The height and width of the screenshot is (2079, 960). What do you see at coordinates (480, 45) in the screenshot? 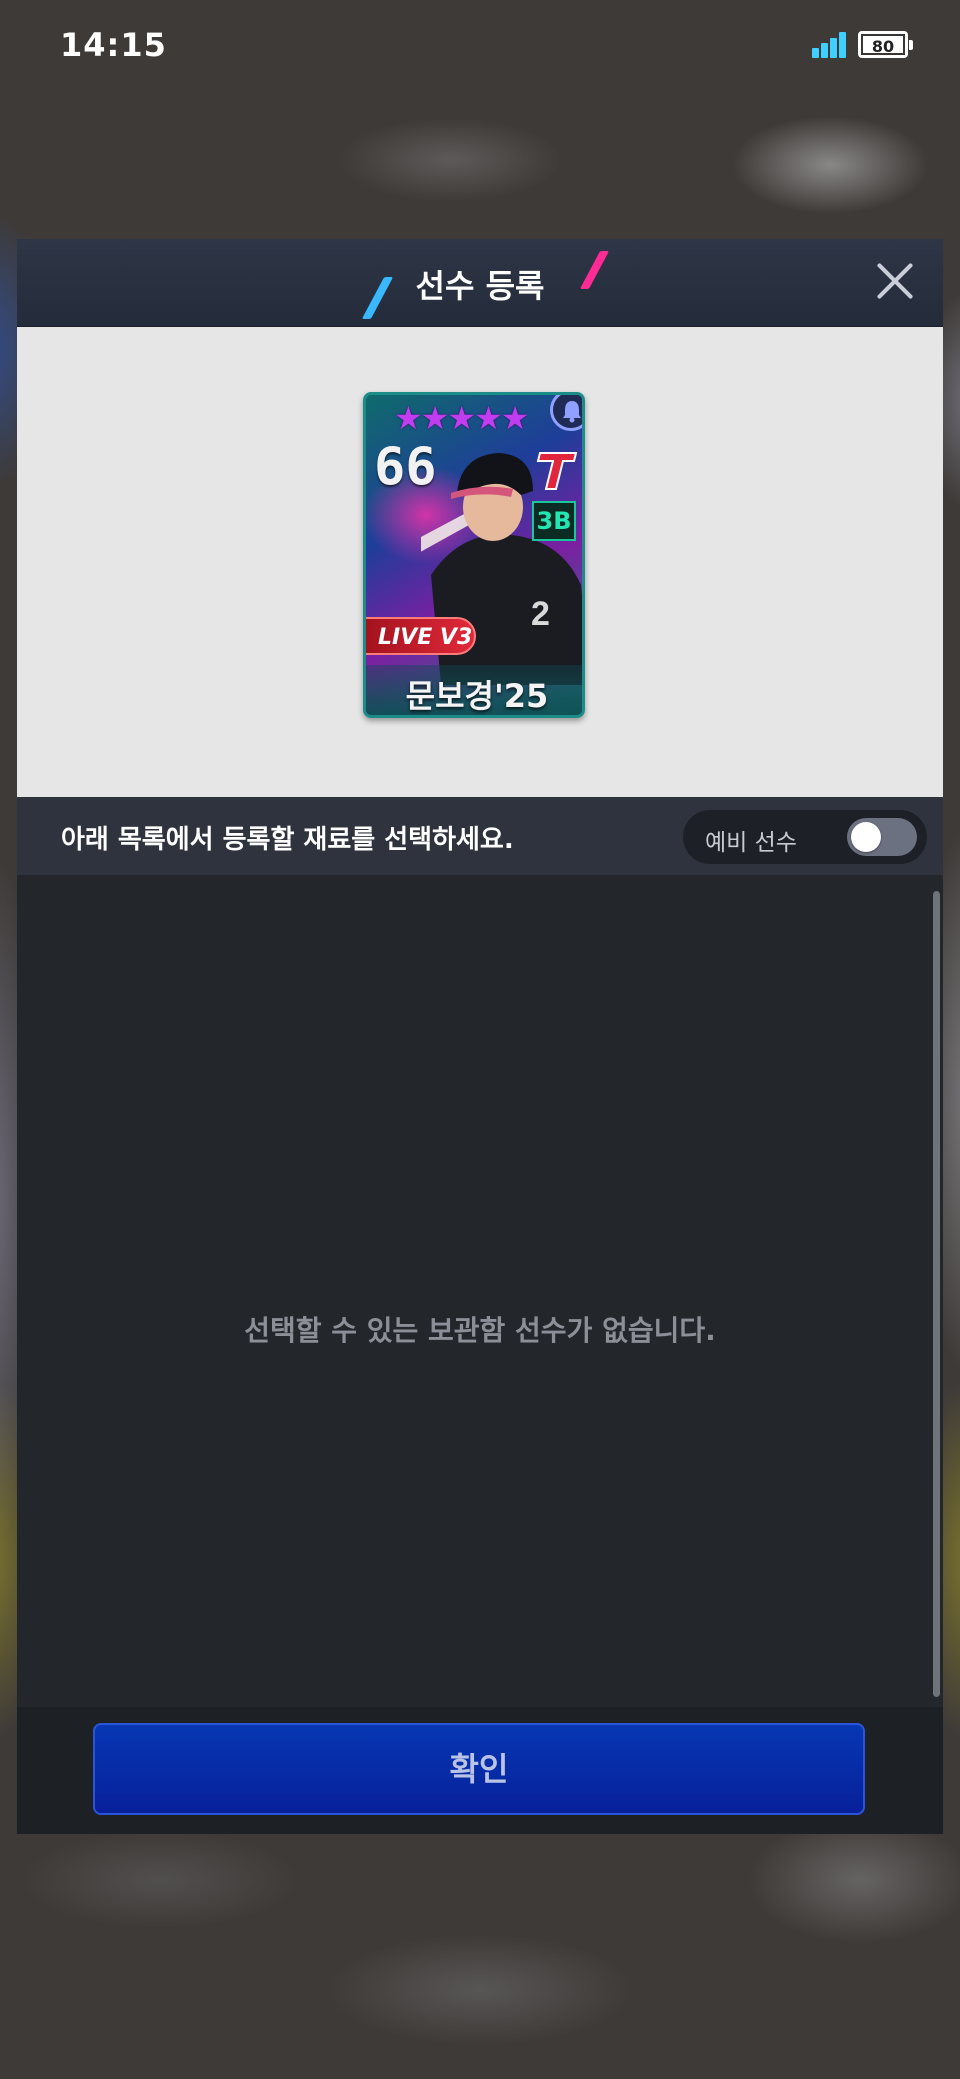
I see `status-bar: 14:15 80` at bounding box center [480, 45].